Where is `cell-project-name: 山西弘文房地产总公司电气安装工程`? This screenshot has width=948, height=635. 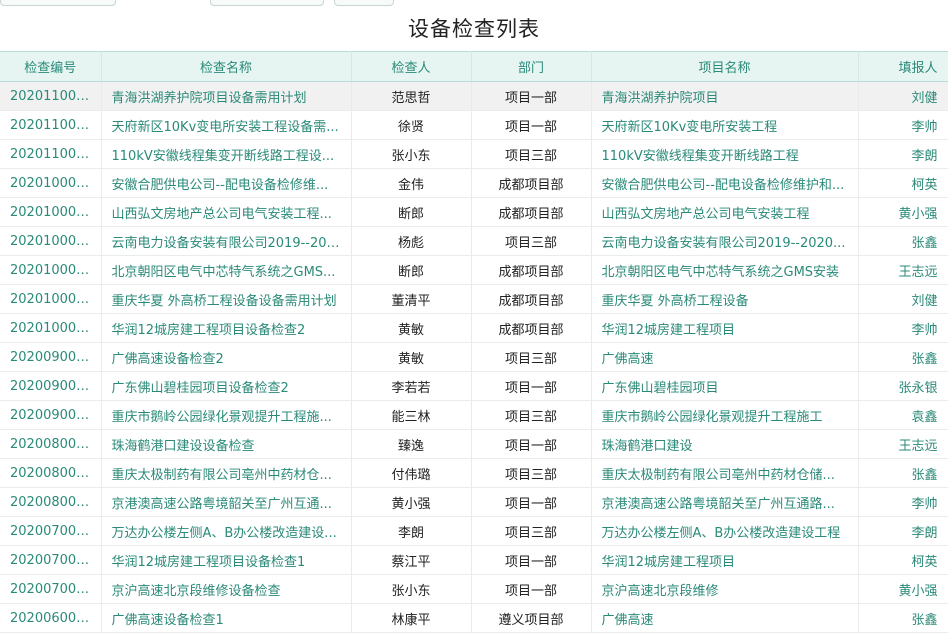 cell-project-name: 山西弘文房地产总公司电气安装工程 is located at coordinates (725, 212).